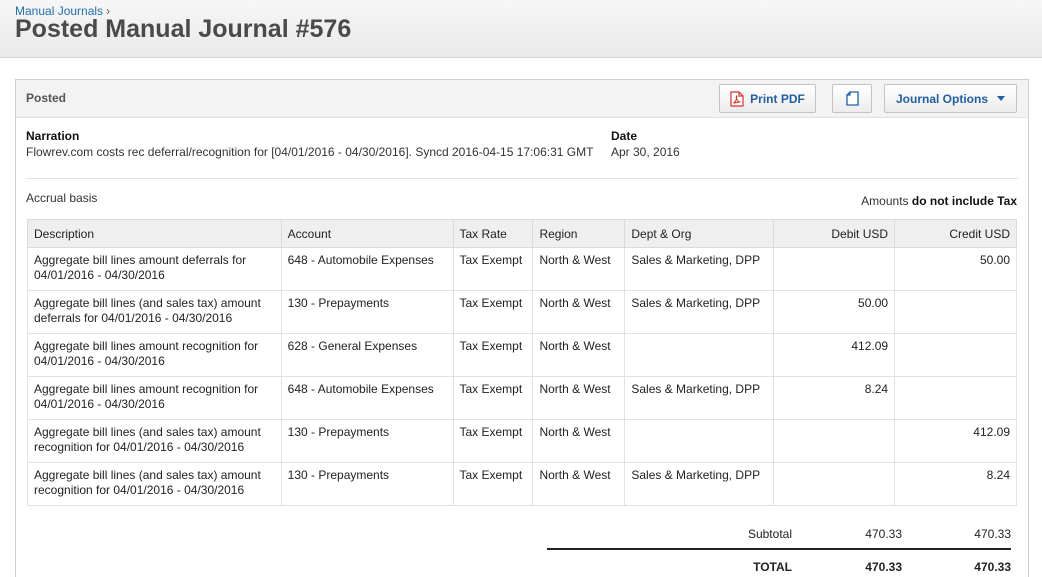  I want to click on total-label: TOTAL, so click(772, 567).